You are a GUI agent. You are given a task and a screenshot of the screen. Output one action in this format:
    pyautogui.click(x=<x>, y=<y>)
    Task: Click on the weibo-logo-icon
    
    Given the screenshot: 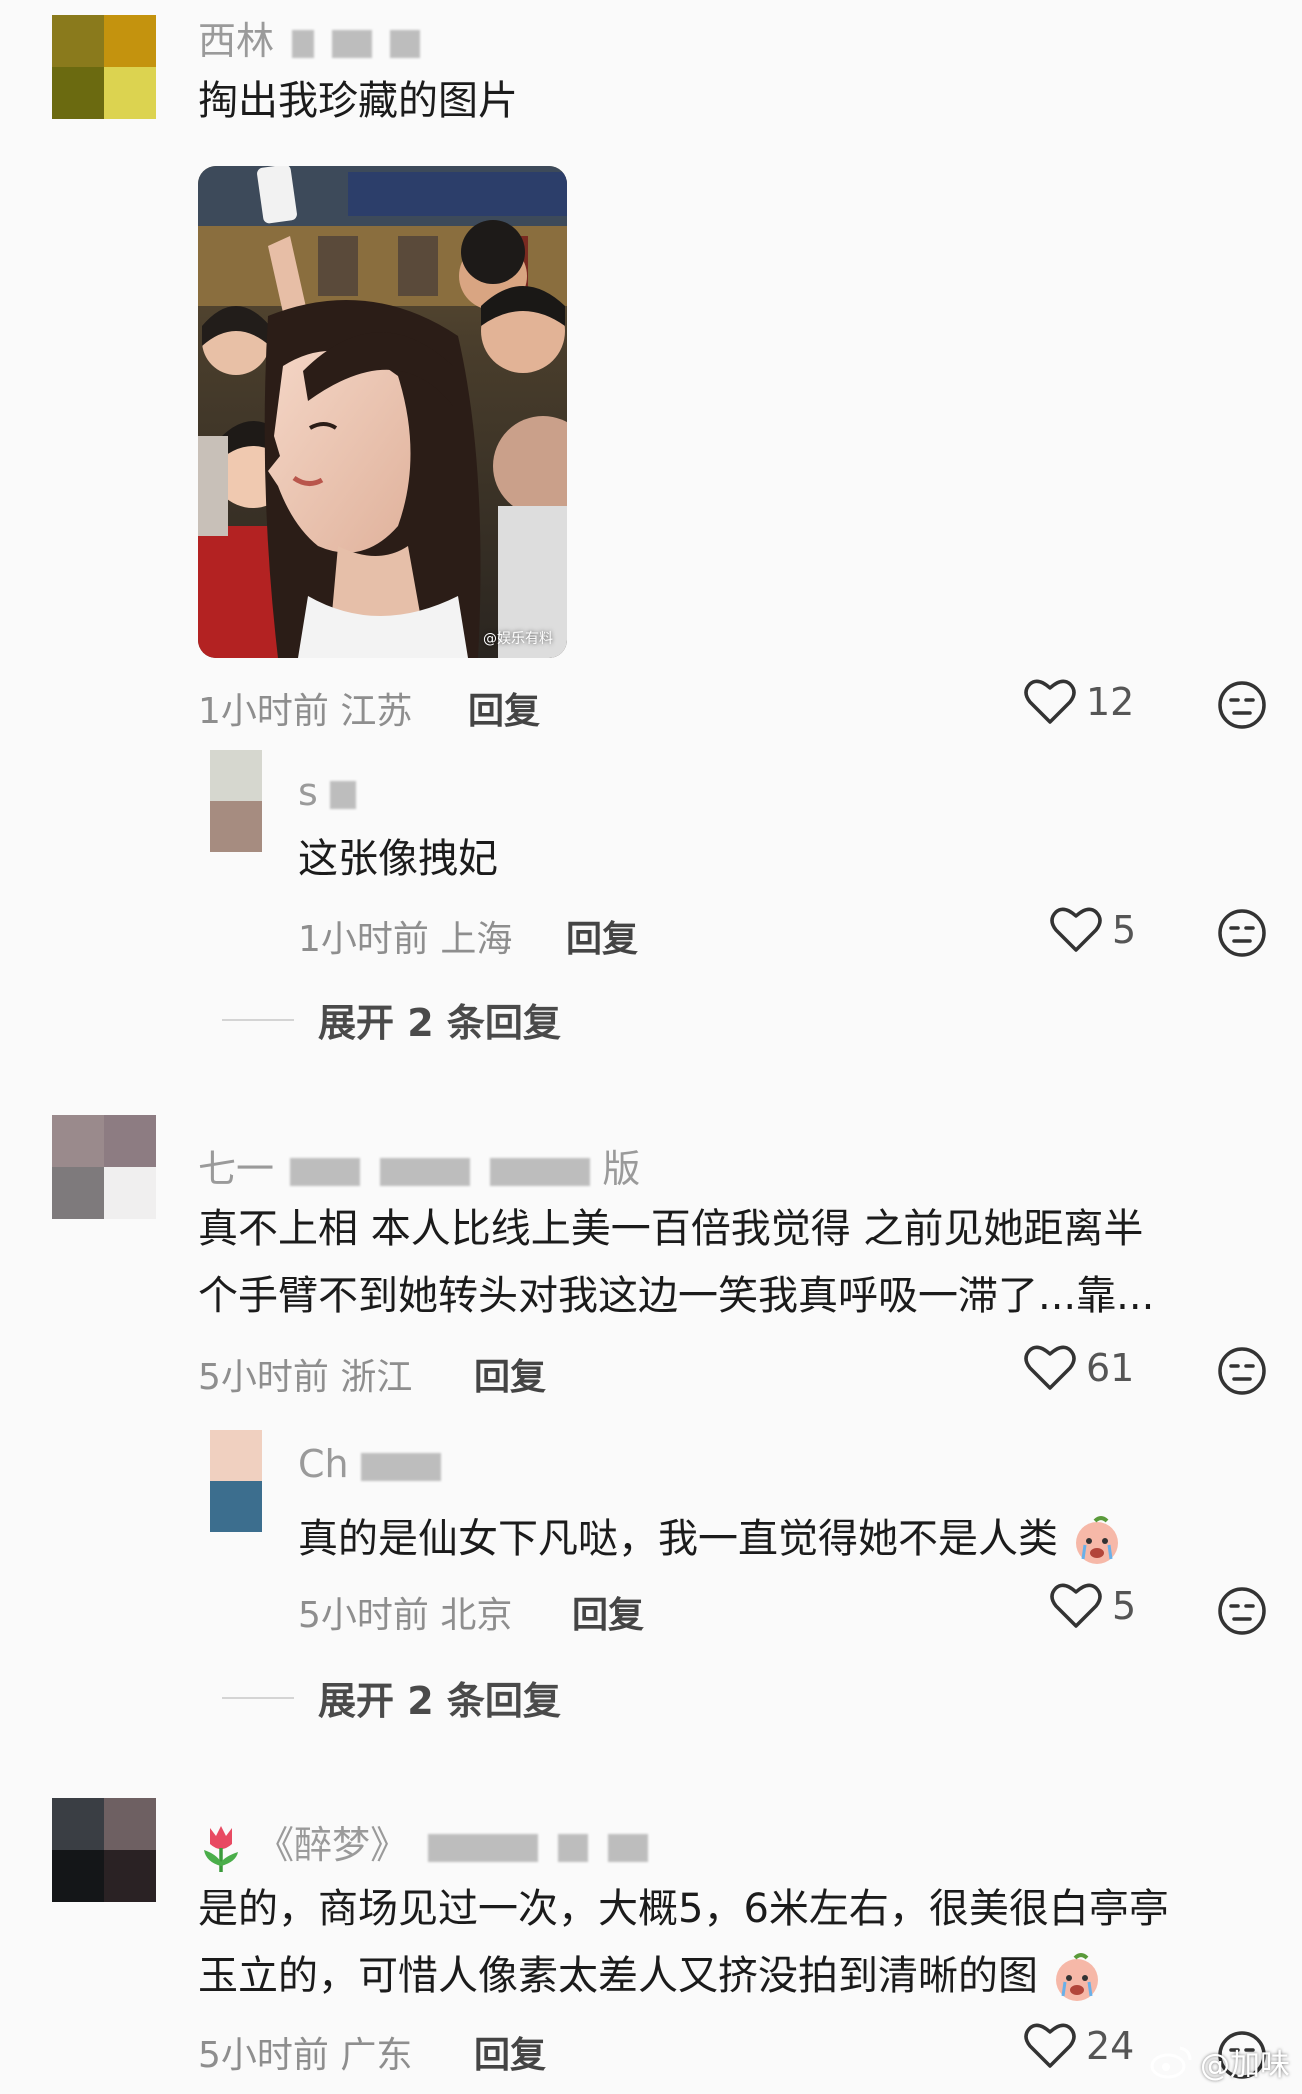 What is the action you would take?
    pyautogui.click(x=1171, y=2062)
    